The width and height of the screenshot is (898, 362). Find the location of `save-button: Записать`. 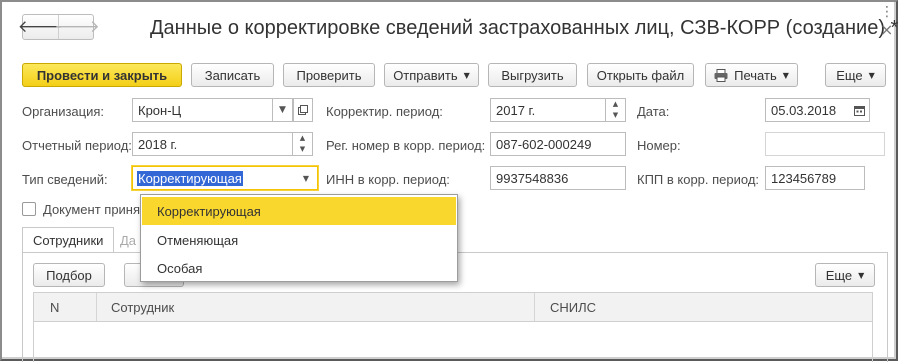

save-button: Записать is located at coordinates (232, 75).